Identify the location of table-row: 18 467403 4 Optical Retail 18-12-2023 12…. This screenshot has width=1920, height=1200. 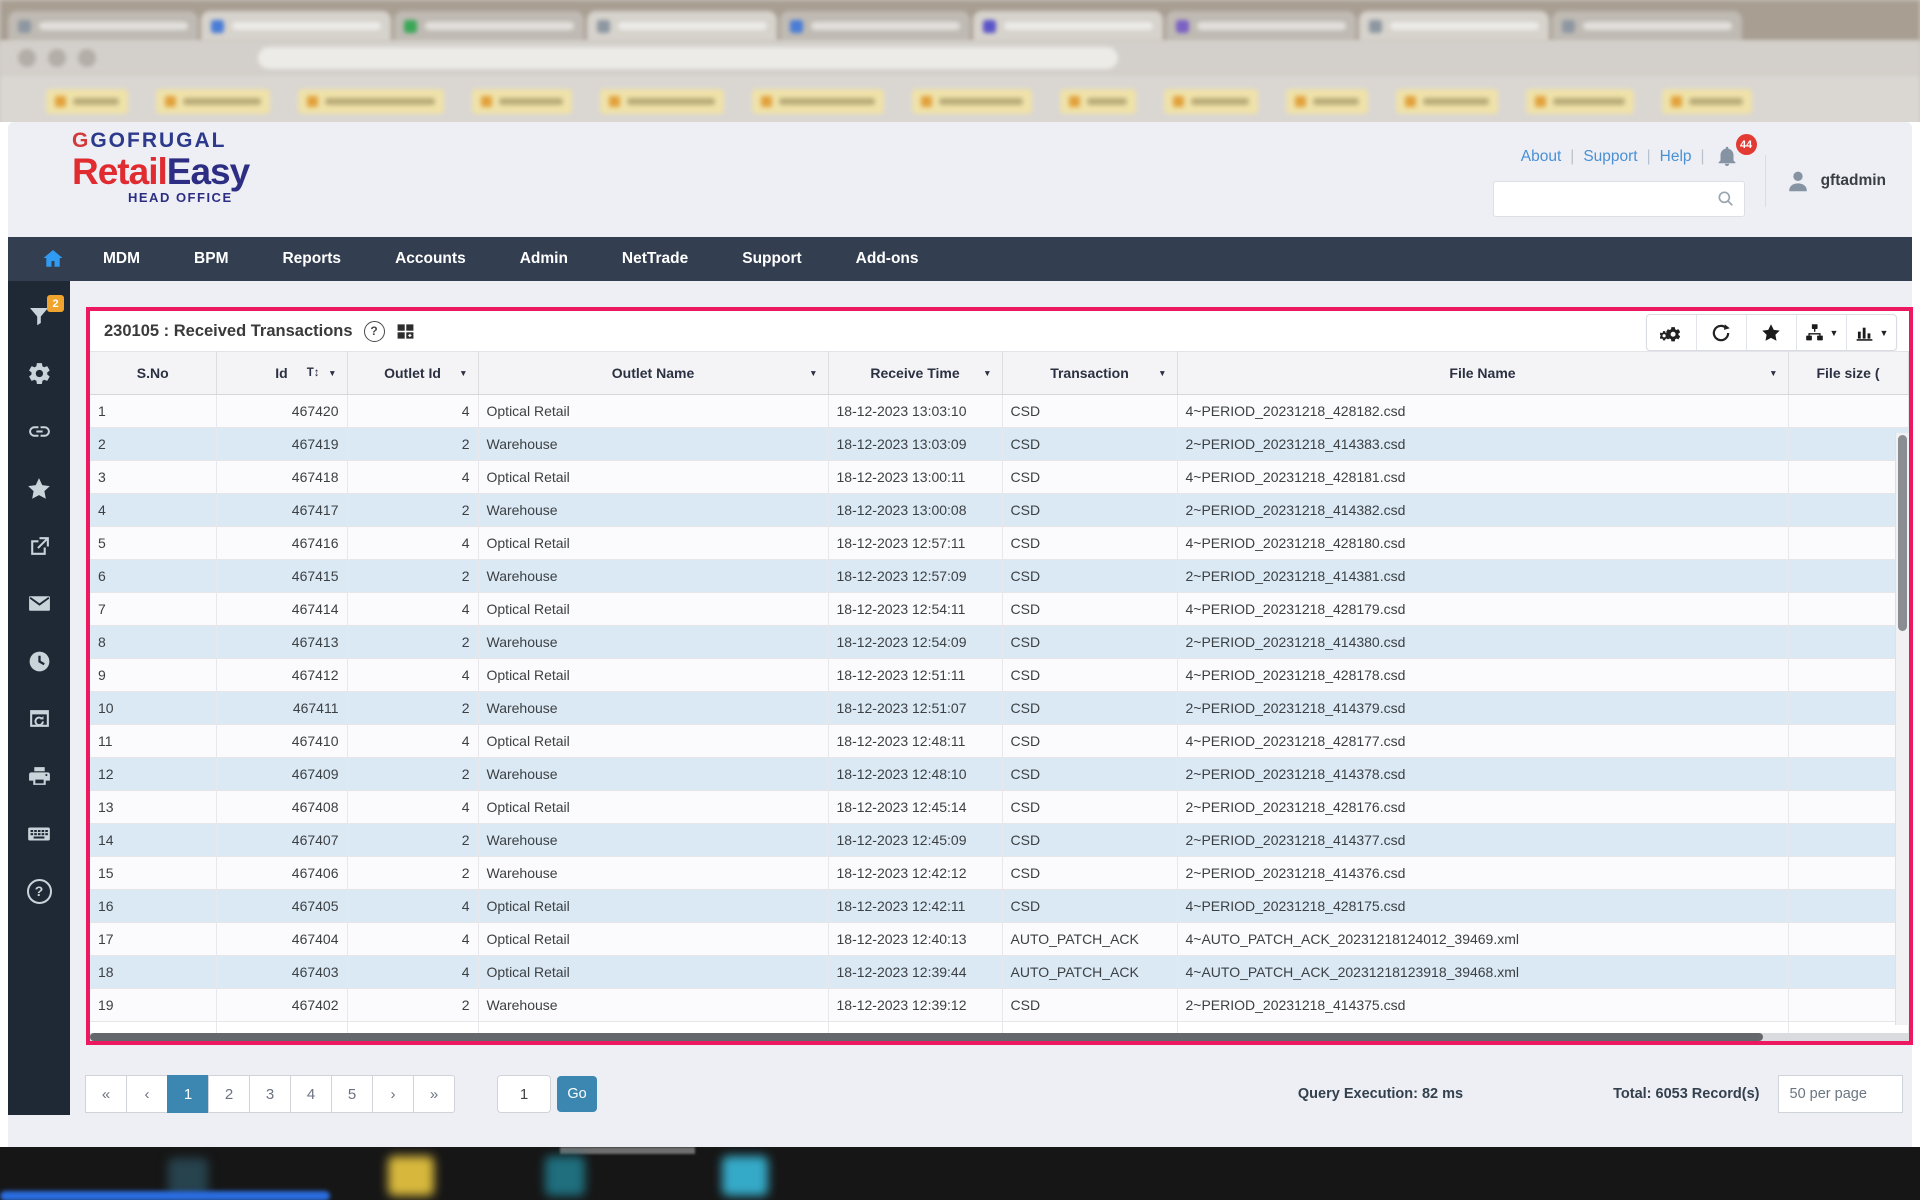
(999, 972).